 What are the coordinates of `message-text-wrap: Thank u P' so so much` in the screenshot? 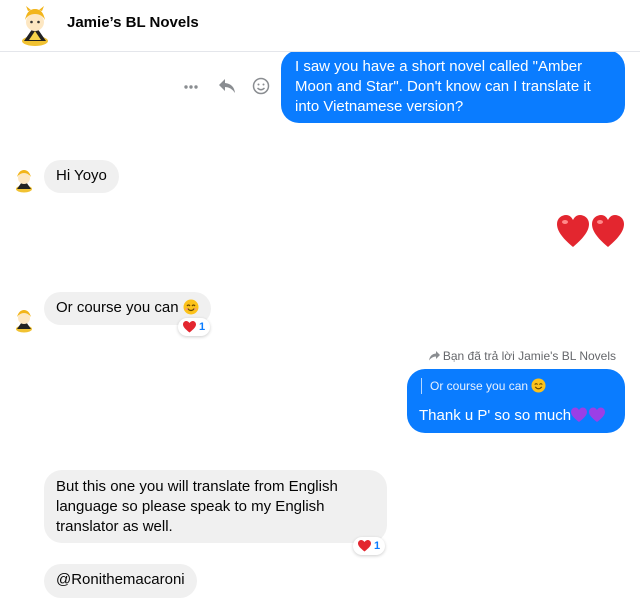 It's located at (512, 416).